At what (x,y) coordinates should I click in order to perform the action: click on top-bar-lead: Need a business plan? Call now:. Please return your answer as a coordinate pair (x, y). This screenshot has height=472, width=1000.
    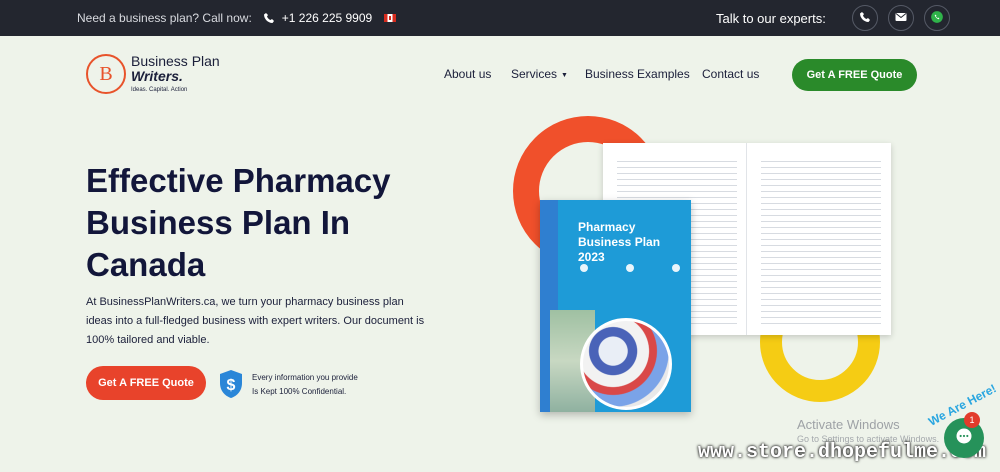
    Looking at the image, I should click on (164, 18).